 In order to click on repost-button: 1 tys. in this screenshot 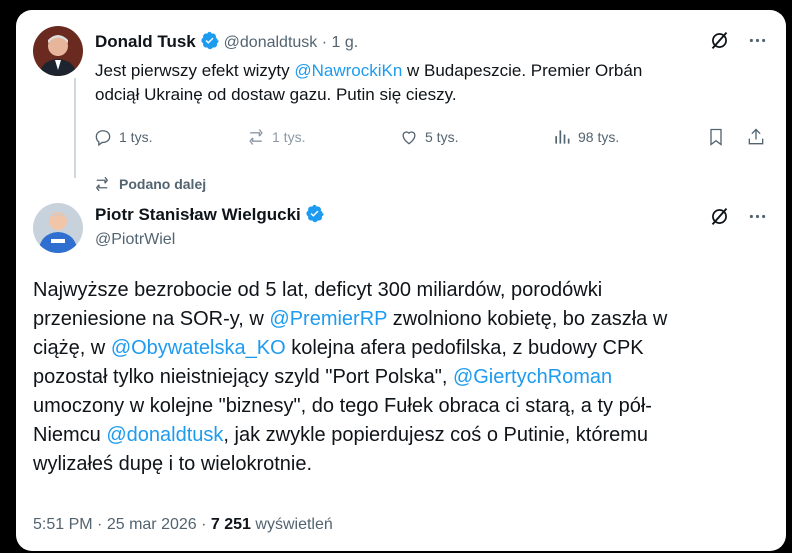, I will do `click(275, 137)`.